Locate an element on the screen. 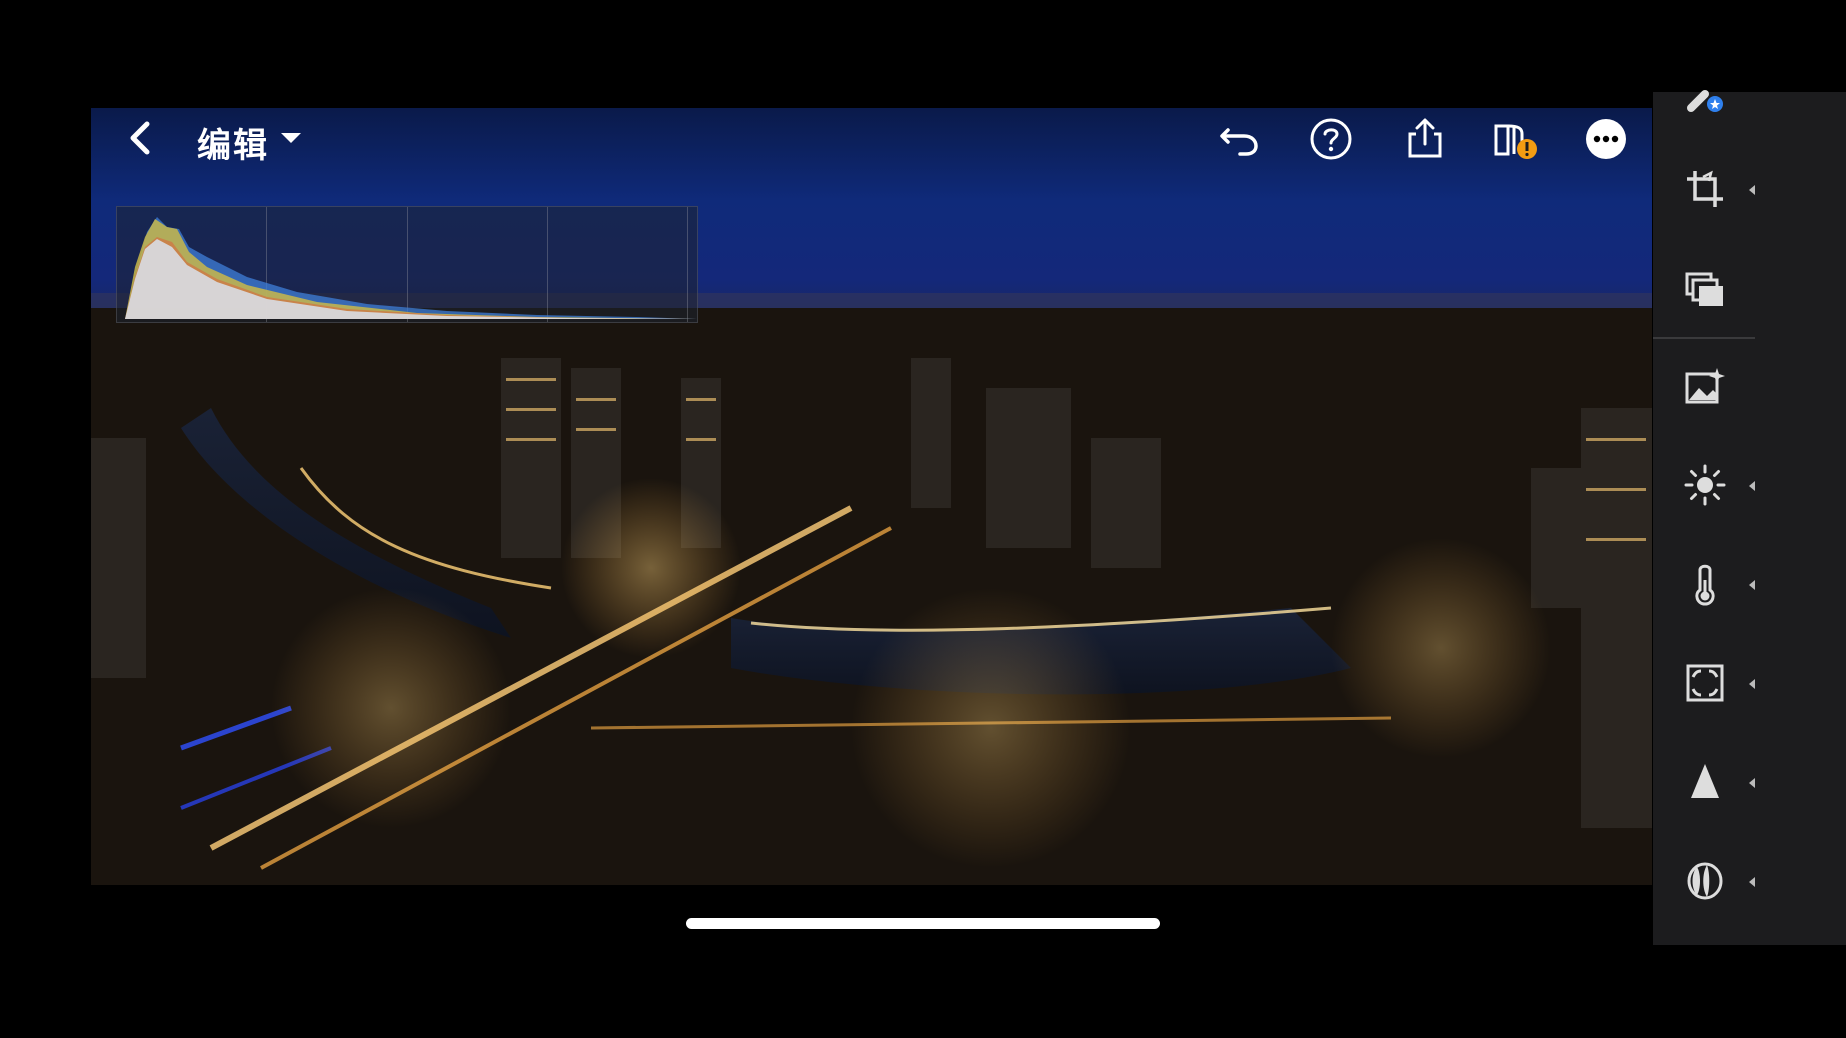 The width and height of the screenshot is (1846, 1038). effects-expand-caret is located at coordinates (1752, 684).